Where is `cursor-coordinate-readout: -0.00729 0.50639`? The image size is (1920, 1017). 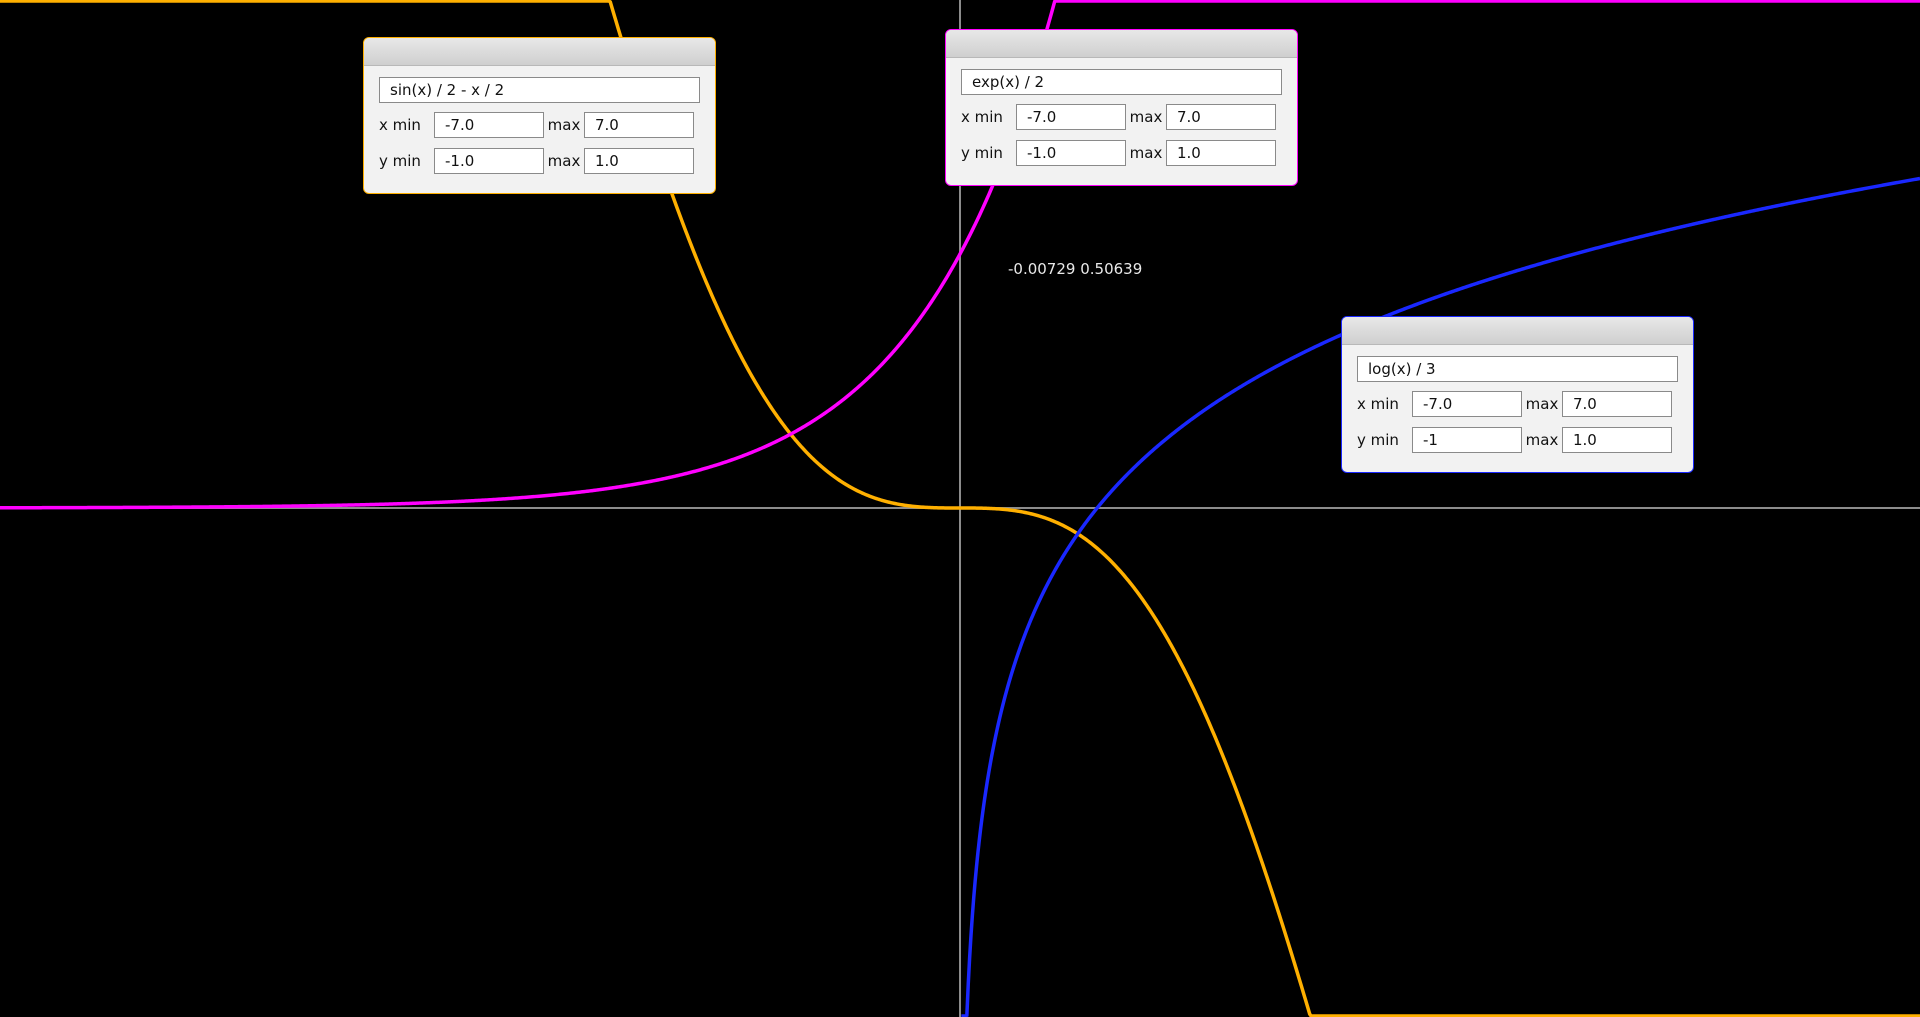
cursor-coordinate-readout: -0.00729 0.50639 is located at coordinates (1075, 269).